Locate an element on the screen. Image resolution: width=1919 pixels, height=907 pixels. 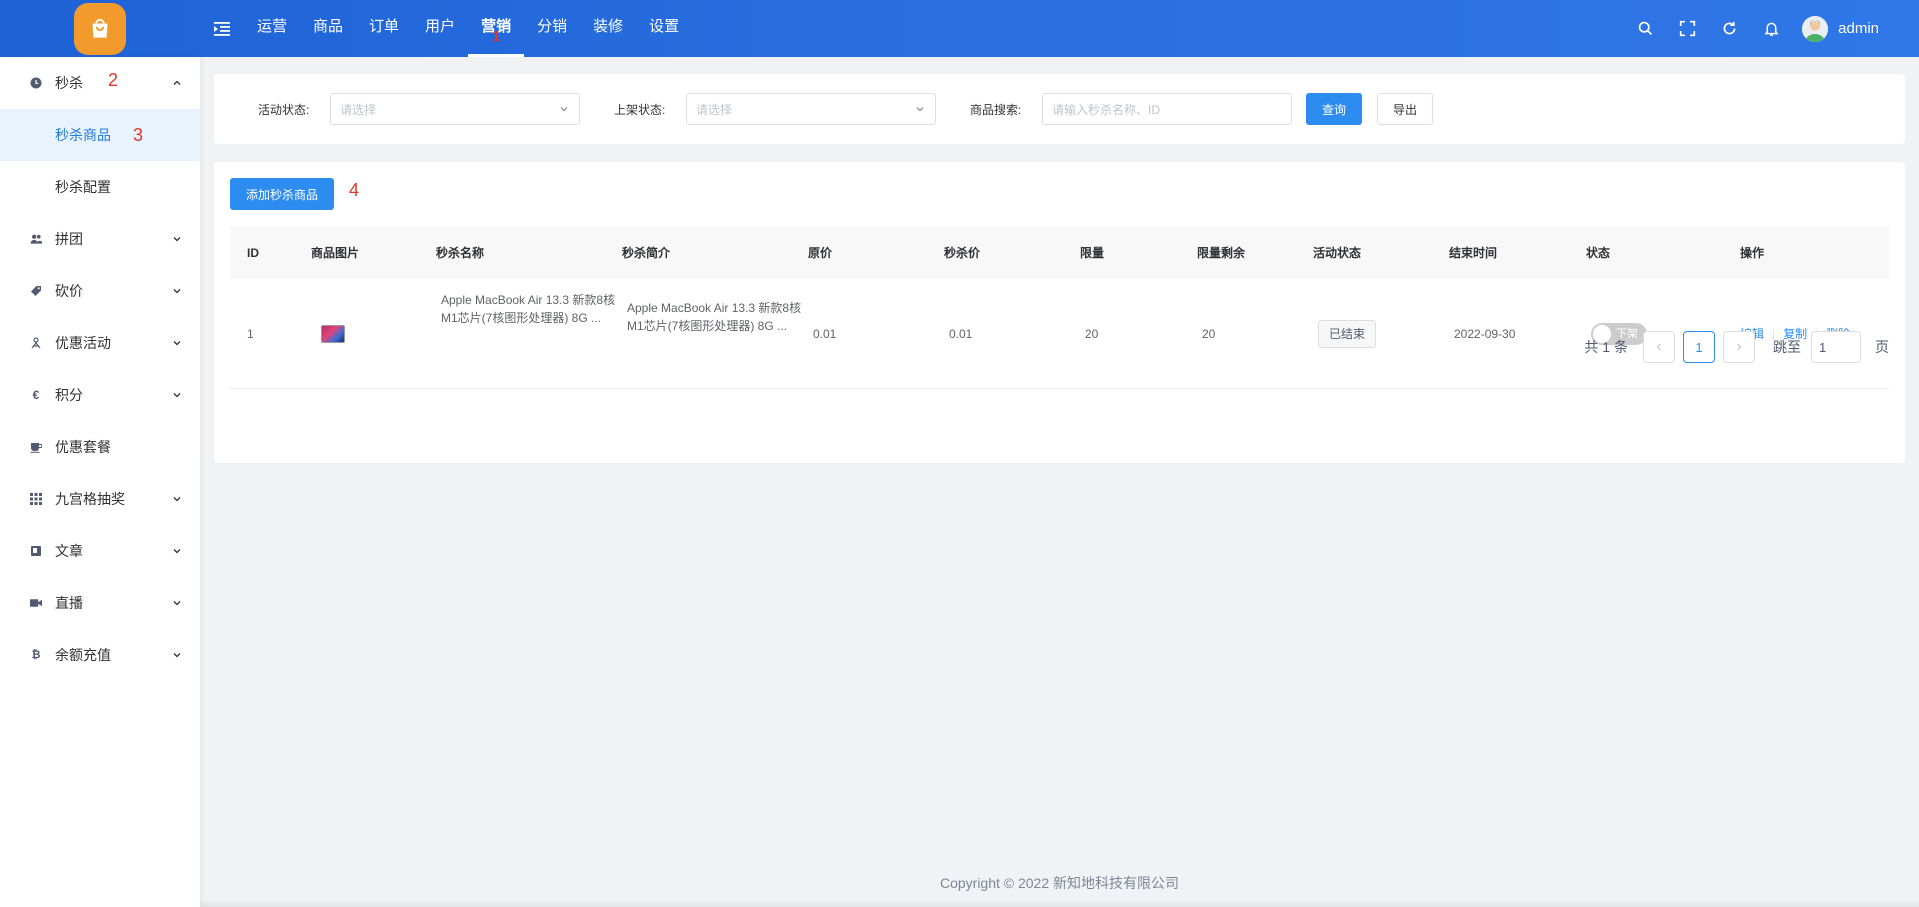
query-button: 查询 is located at coordinates (1334, 109).